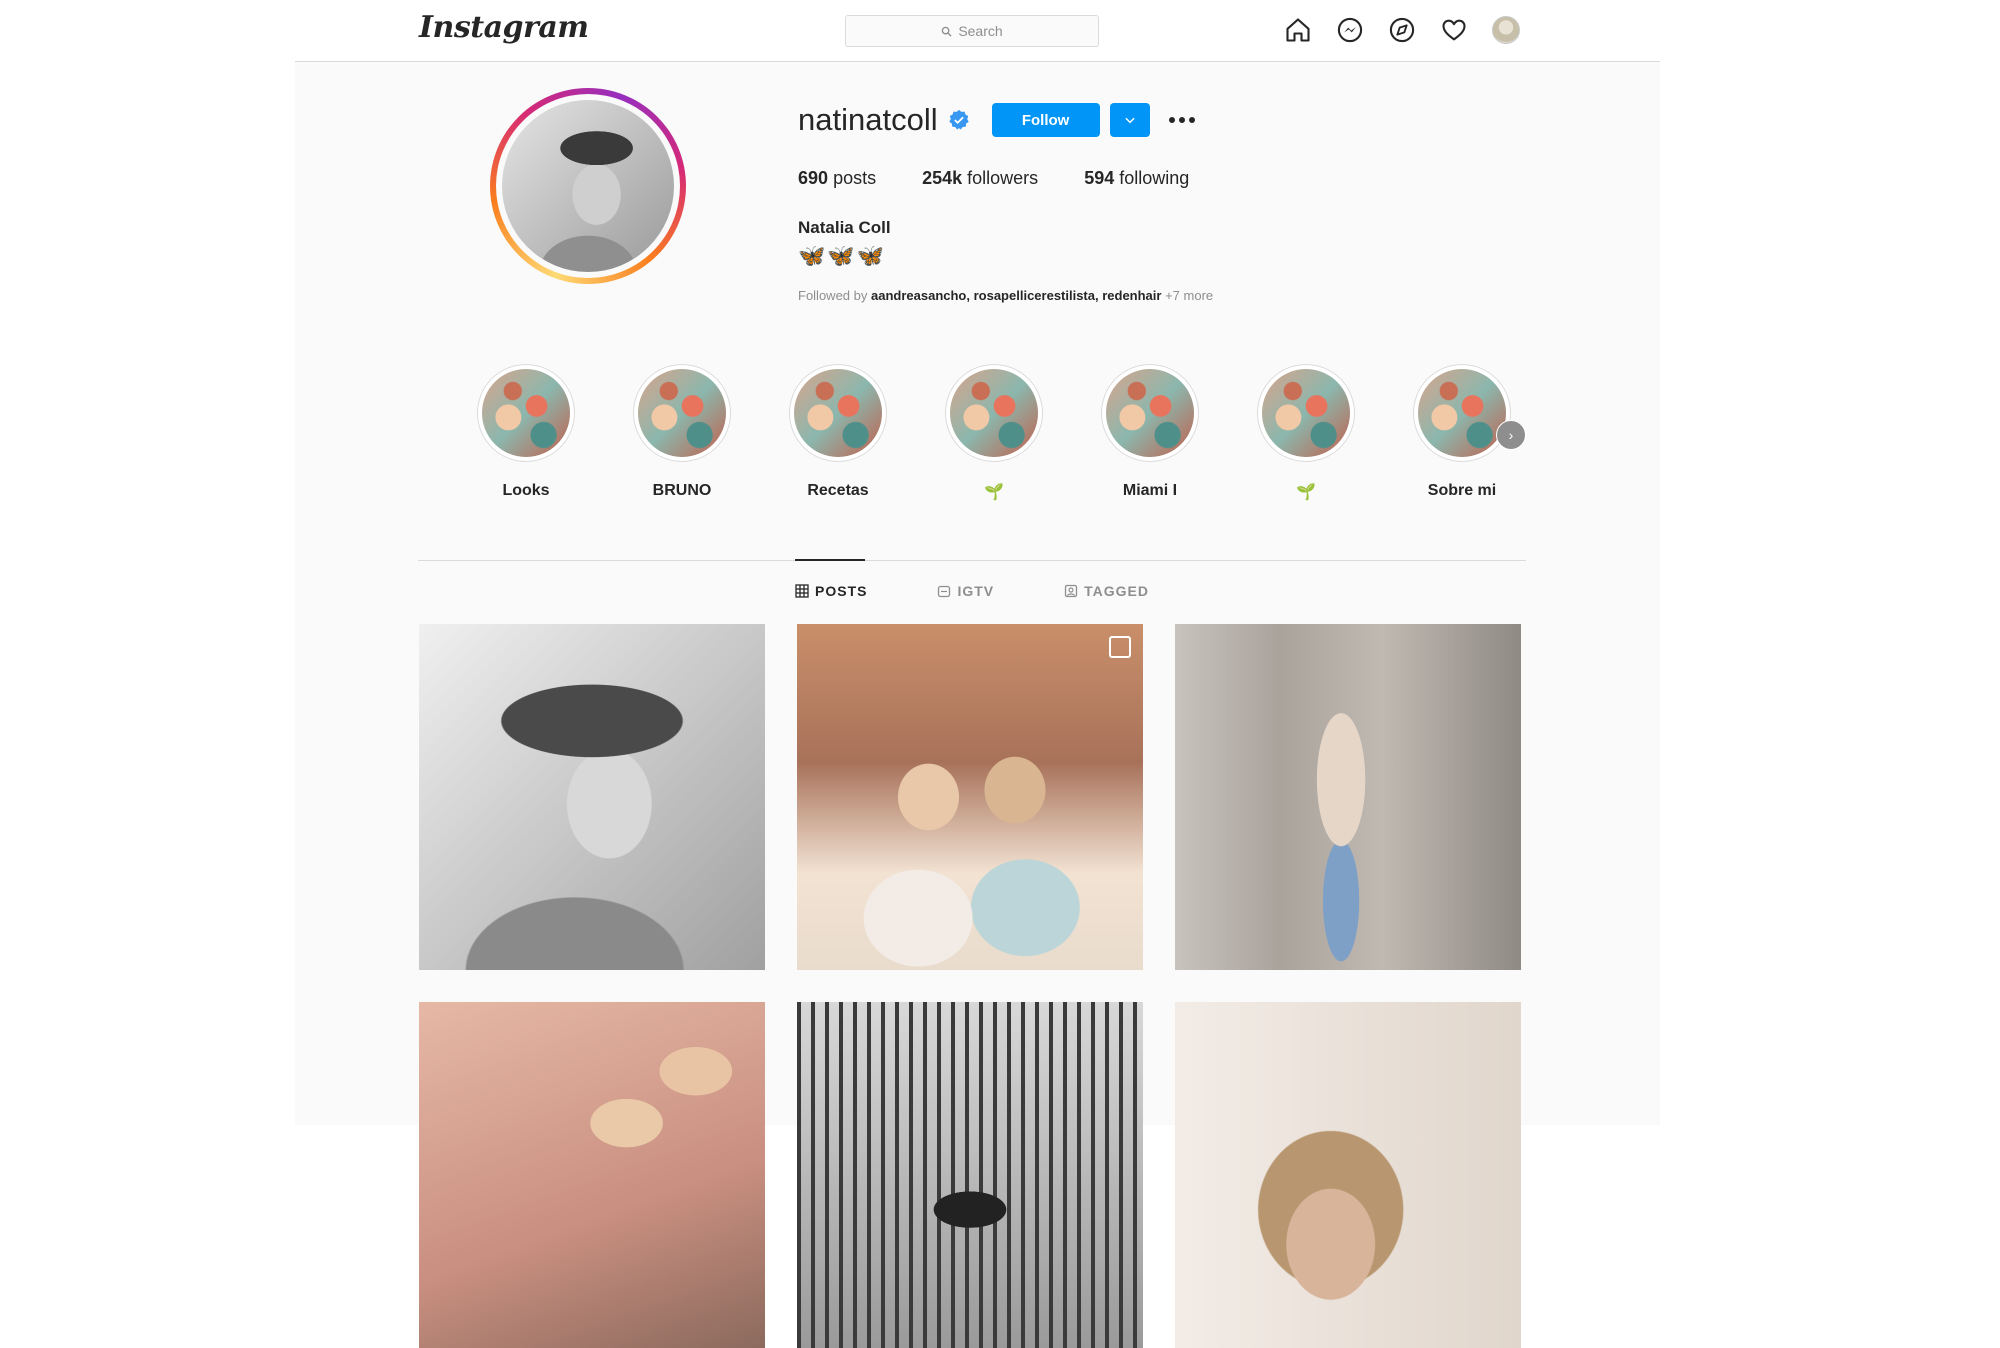 The image size is (2000, 1348). Describe the element at coordinates (813, 178) in the screenshot. I see `posts-count: 690` at that location.